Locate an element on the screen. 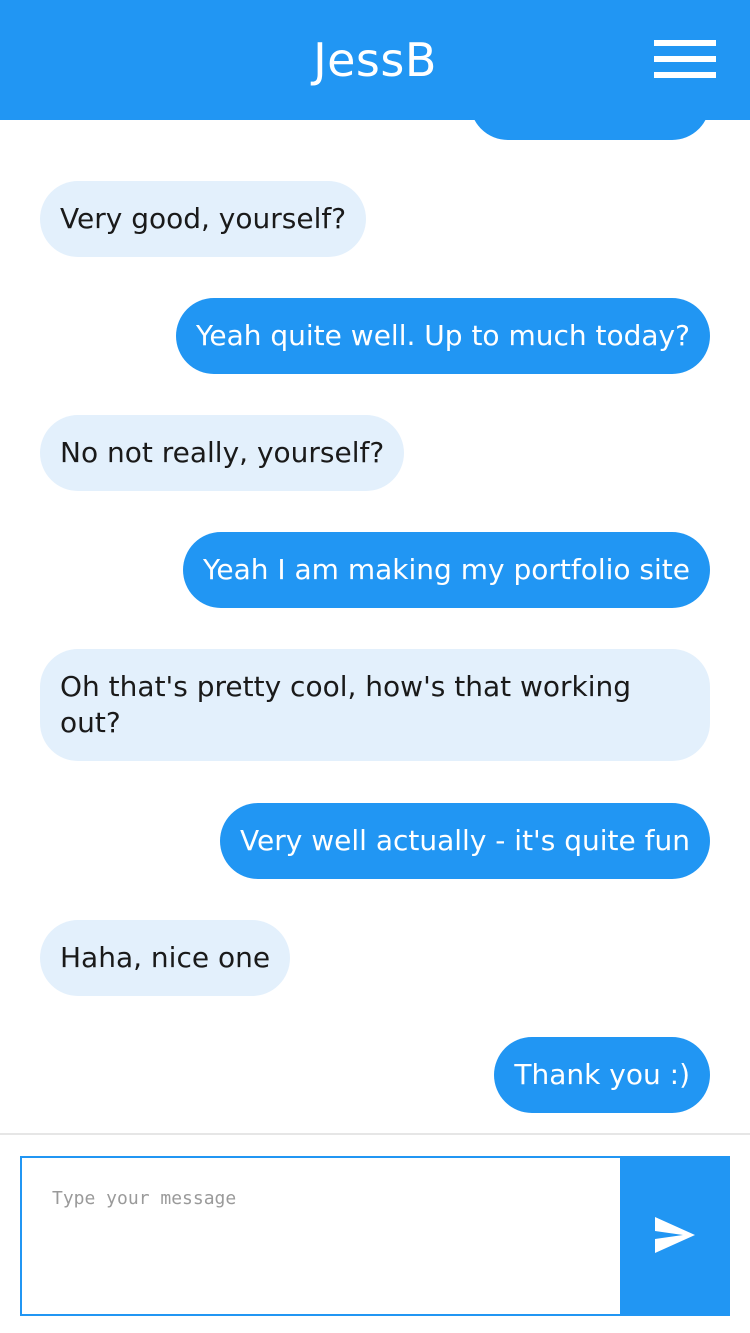 This screenshot has height=1333, width=750. message-text: Very well actually - it's quite fun is located at coordinates (465, 840).